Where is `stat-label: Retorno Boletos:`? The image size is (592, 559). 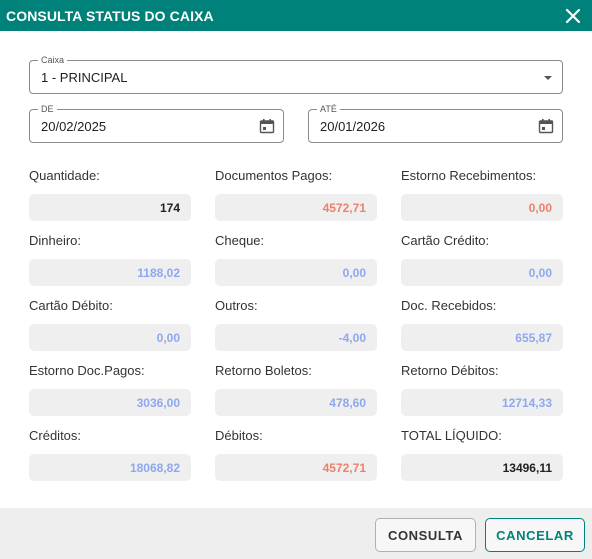 stat-label: Retorno Boletos: is located at coordinates (263, 370).